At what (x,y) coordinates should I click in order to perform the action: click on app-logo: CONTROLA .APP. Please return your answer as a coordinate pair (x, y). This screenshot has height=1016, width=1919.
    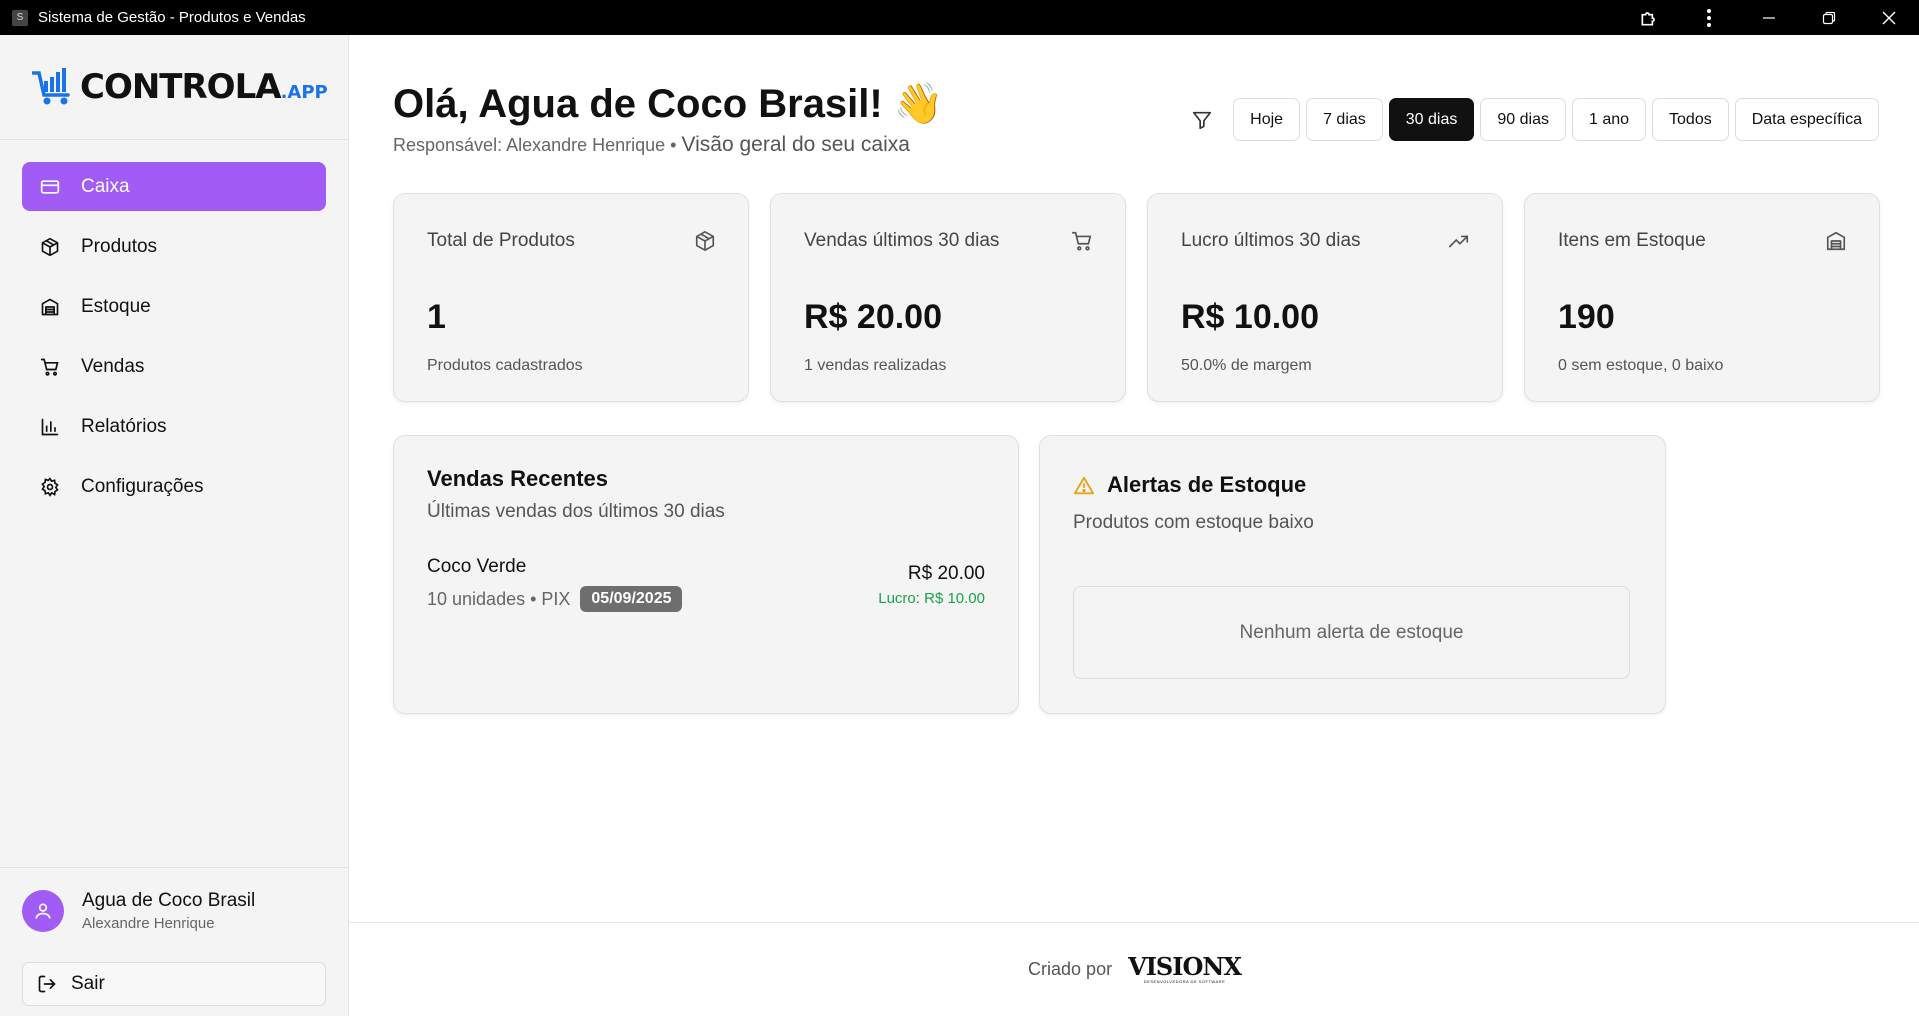
    Looking at the image, I should click on (174, 87).